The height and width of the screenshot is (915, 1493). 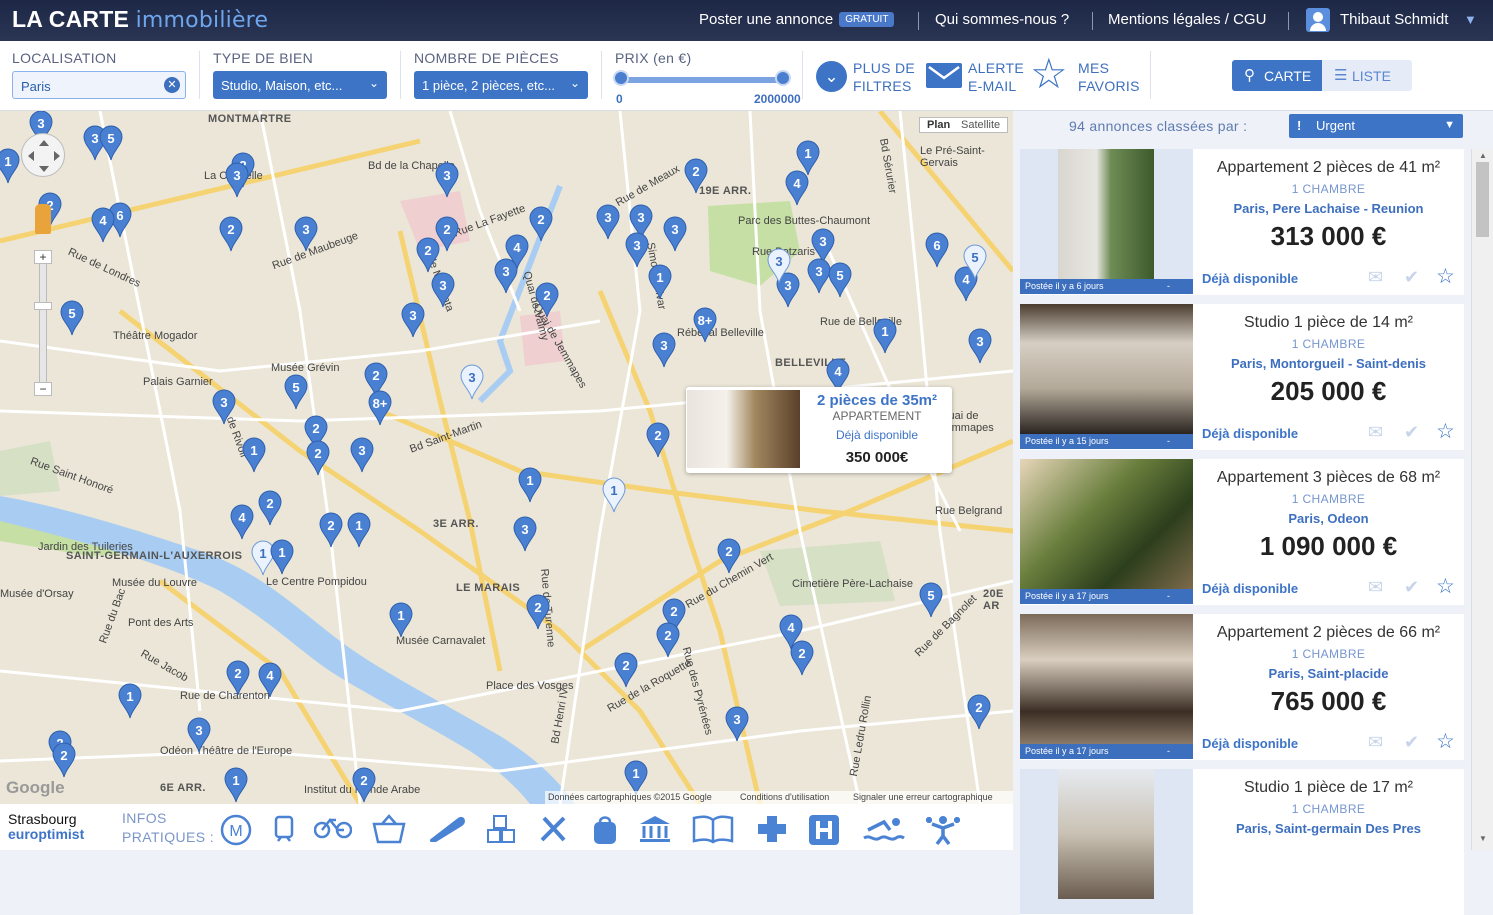 What do you see at coordinates (43, 257) in the screenshot?
I see `zoom-in-icon: +` at bounding box center [43, 257].